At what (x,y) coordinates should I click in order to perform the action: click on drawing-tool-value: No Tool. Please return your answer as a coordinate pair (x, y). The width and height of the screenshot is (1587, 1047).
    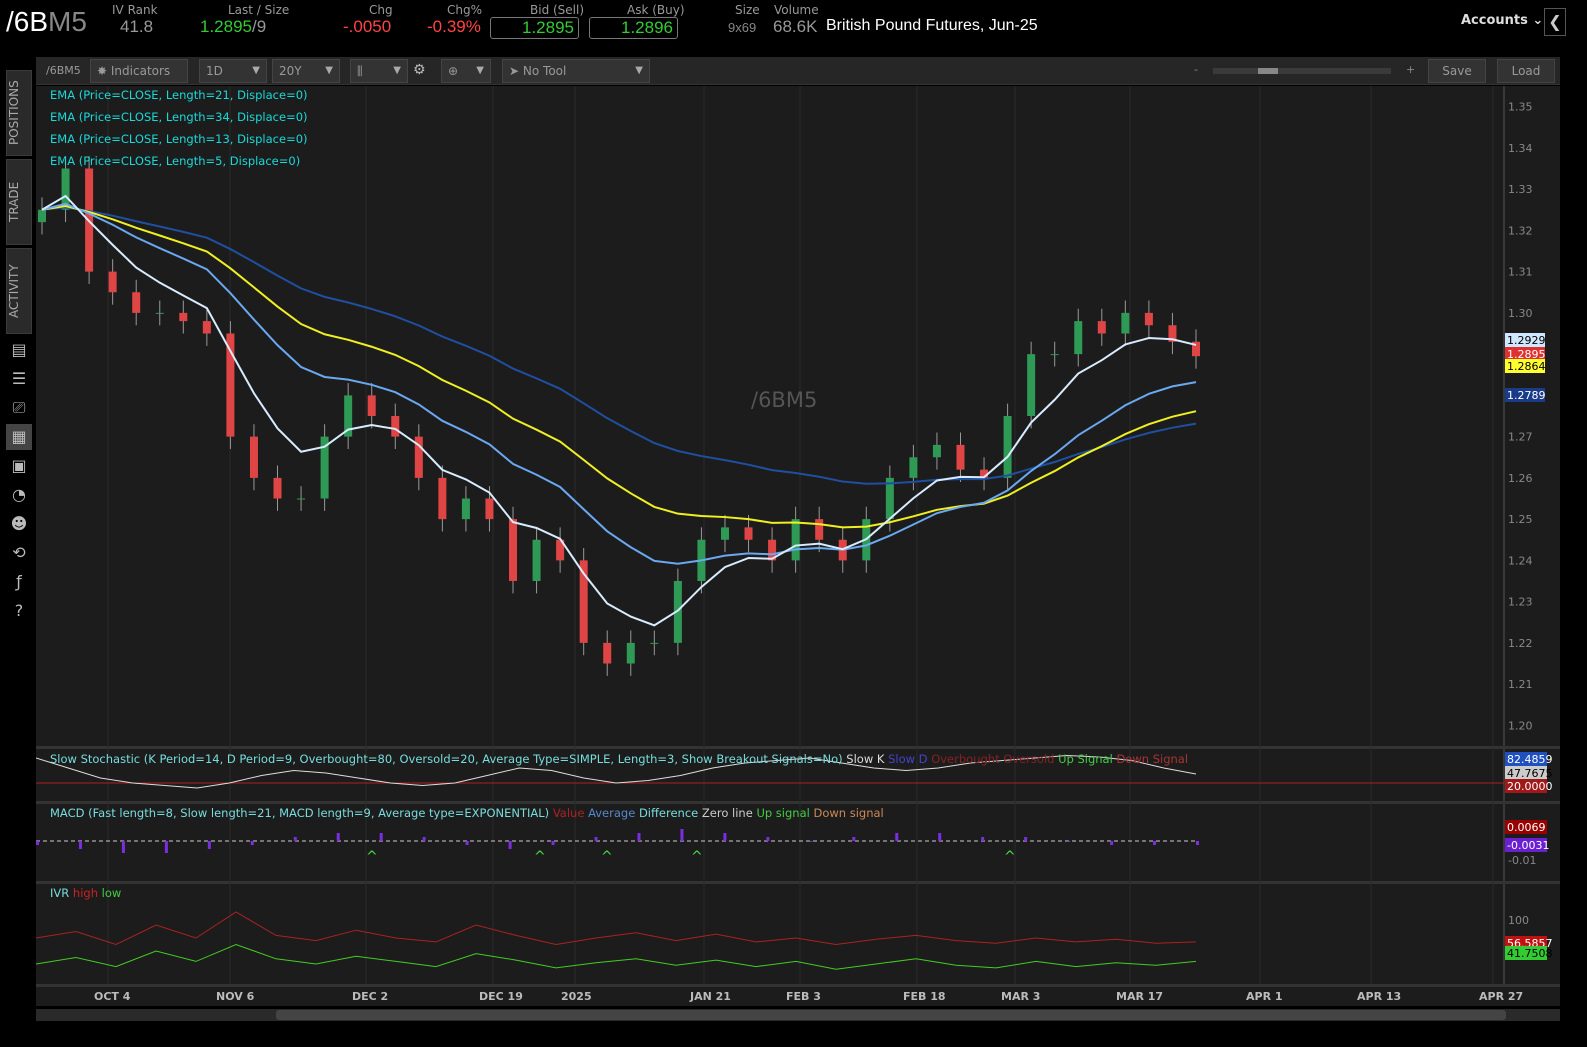
    Looking at the image, I should click on (544, 71).